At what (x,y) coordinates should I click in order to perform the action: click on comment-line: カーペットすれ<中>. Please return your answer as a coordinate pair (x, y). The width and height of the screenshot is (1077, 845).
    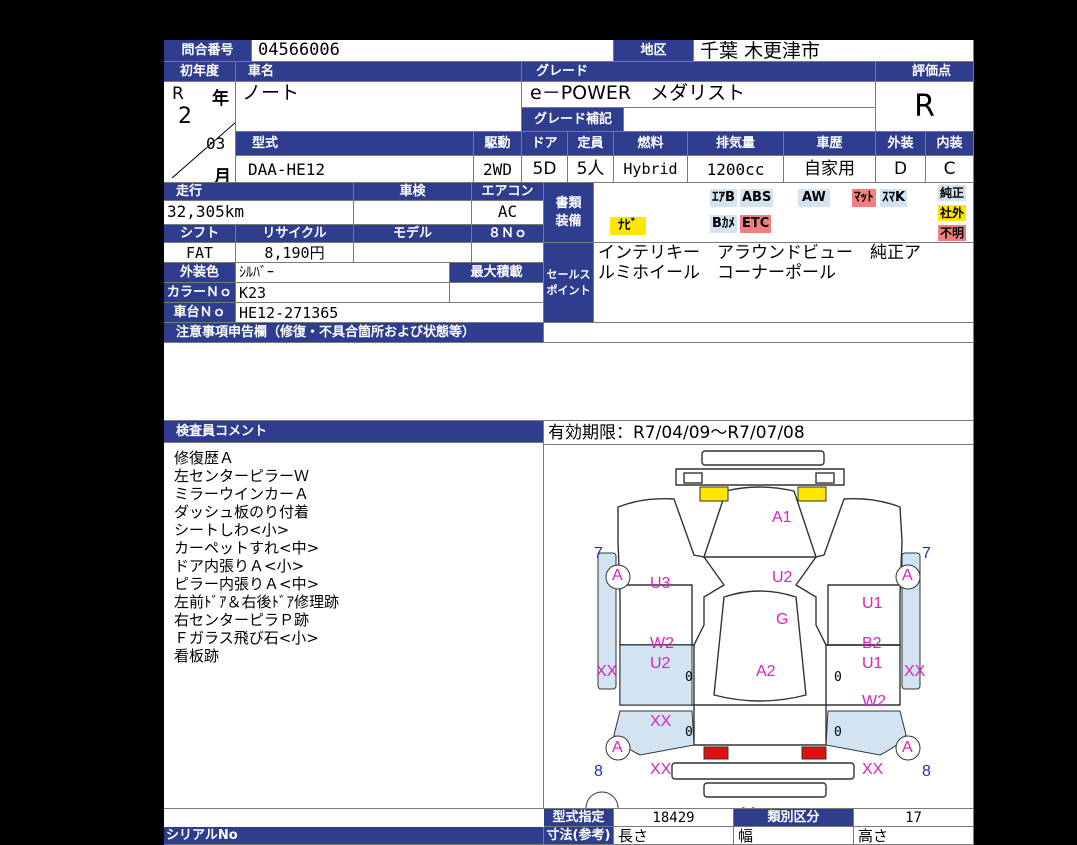
    Looking at the image, I should click on (247, 548).